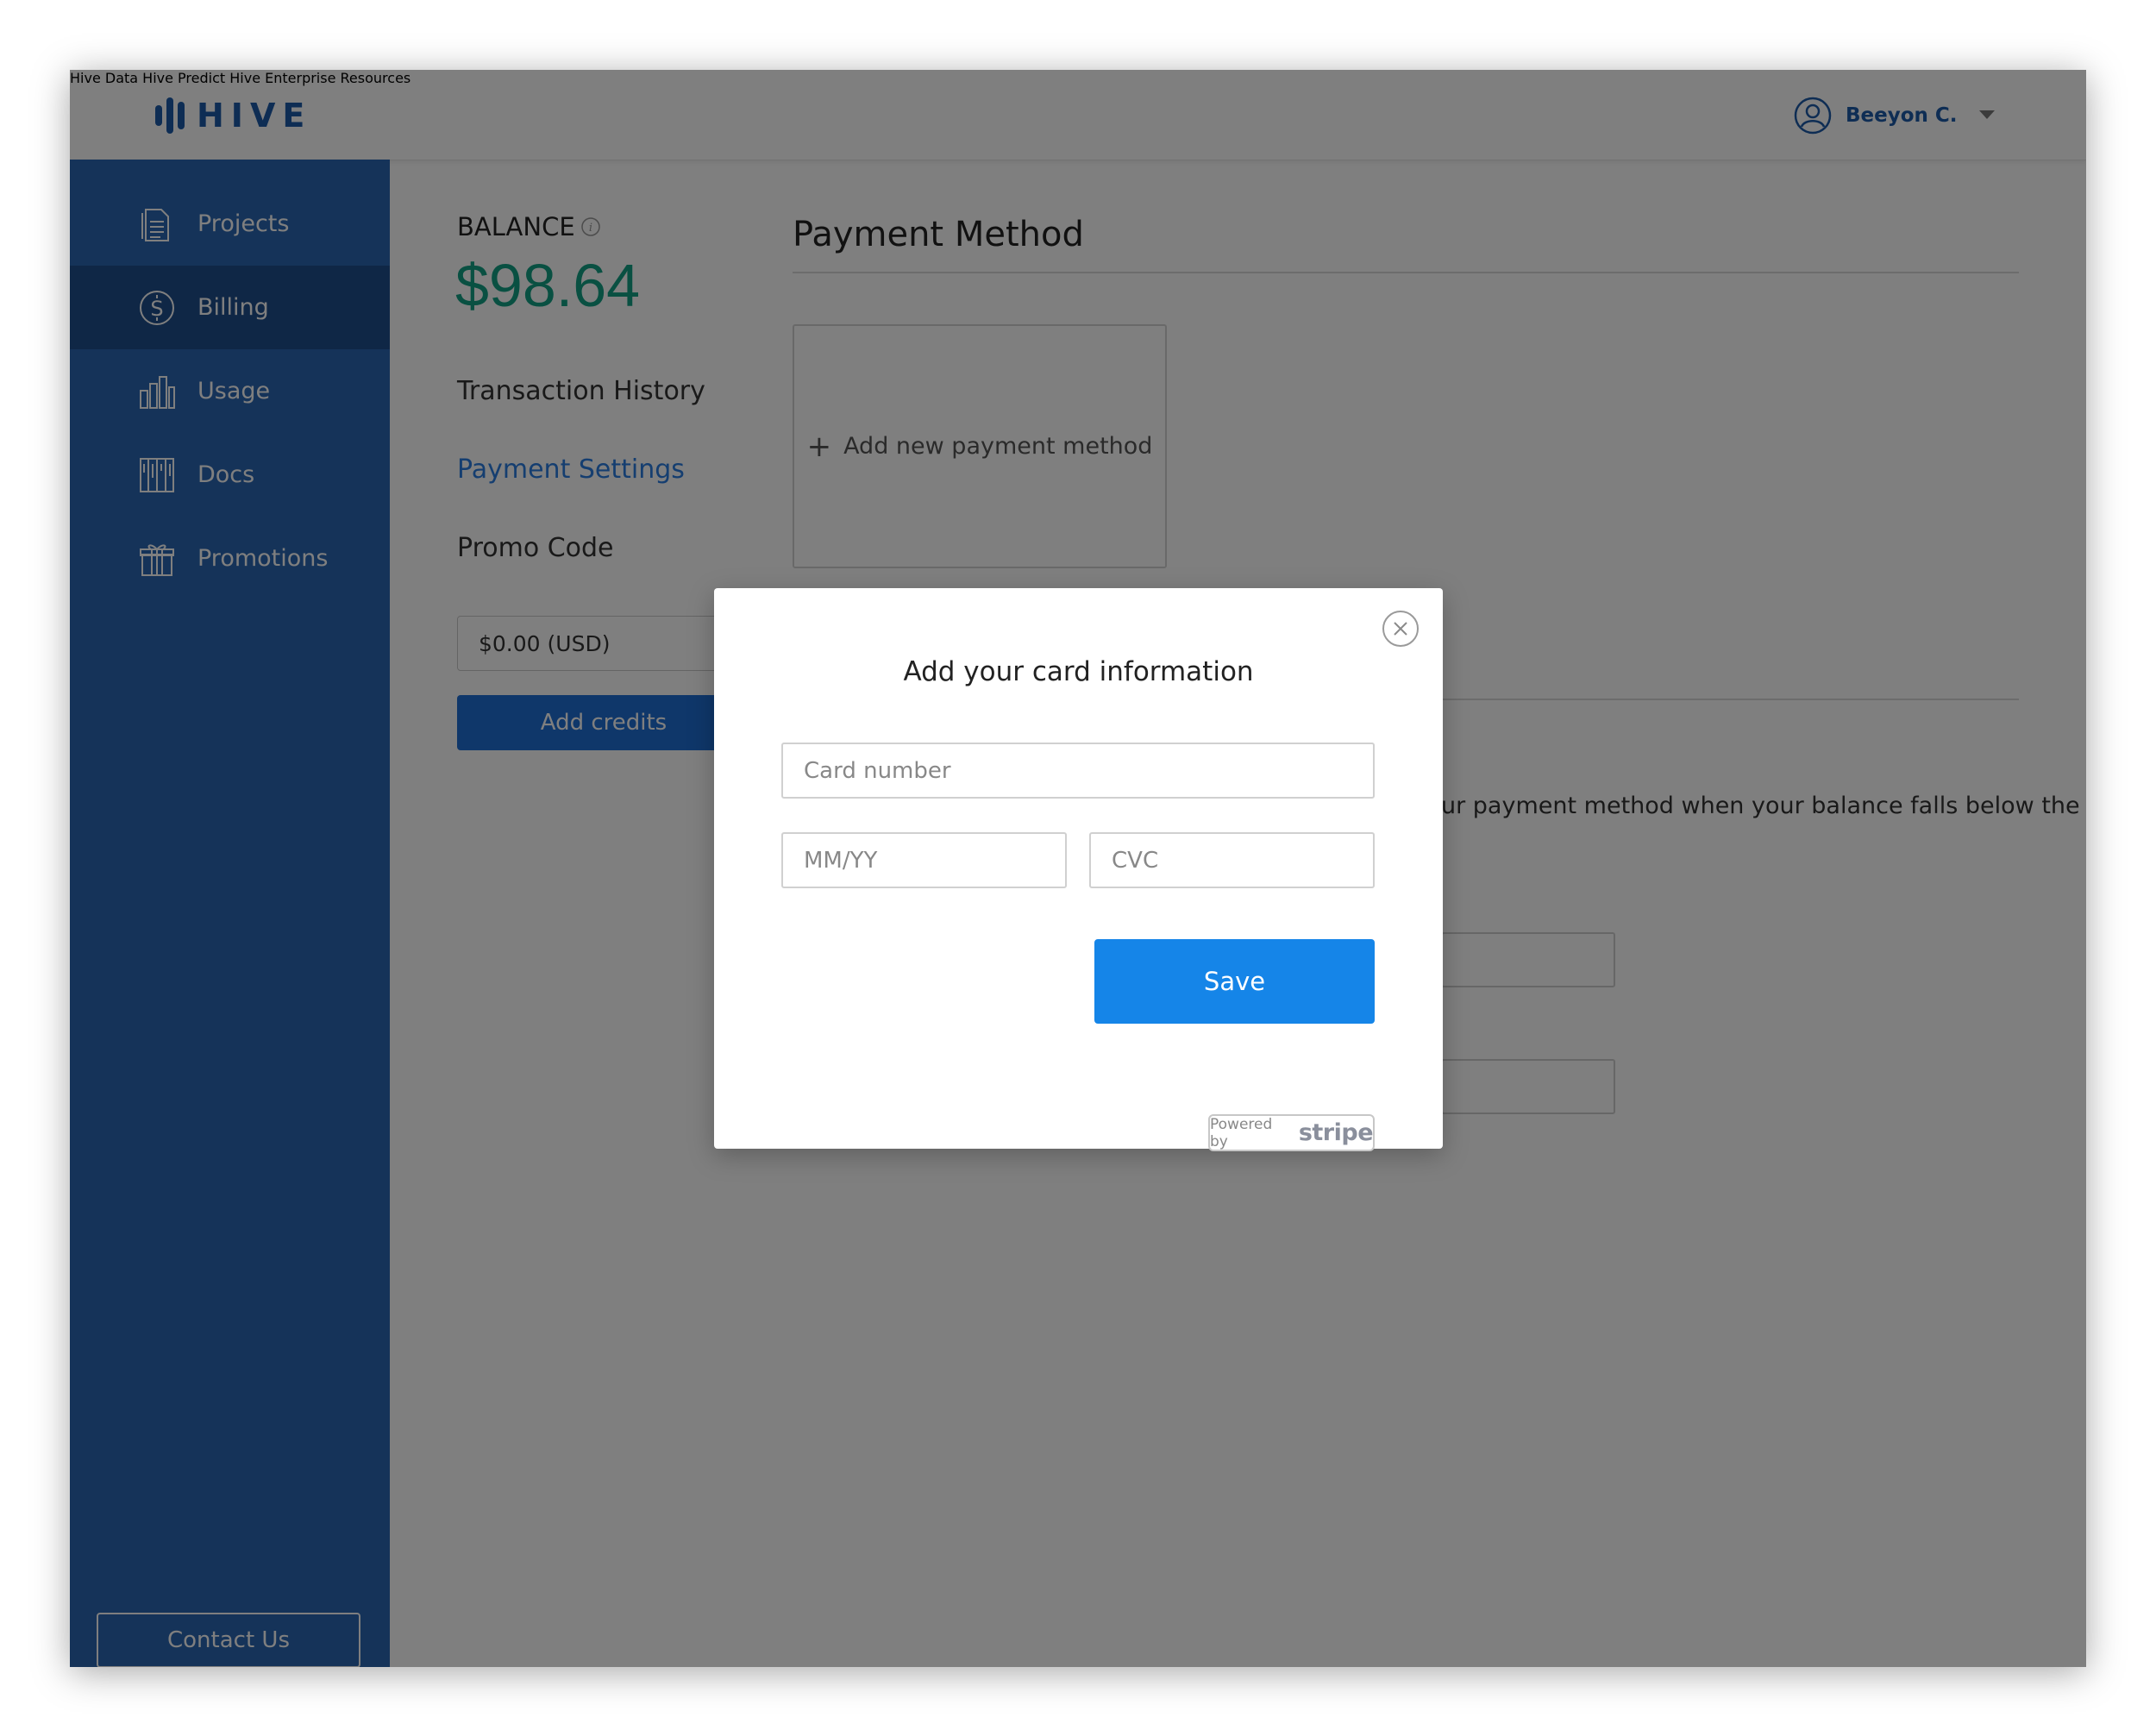 The image size is (2156, 1736). I want to click on card-number-input, so click(1078, 771).